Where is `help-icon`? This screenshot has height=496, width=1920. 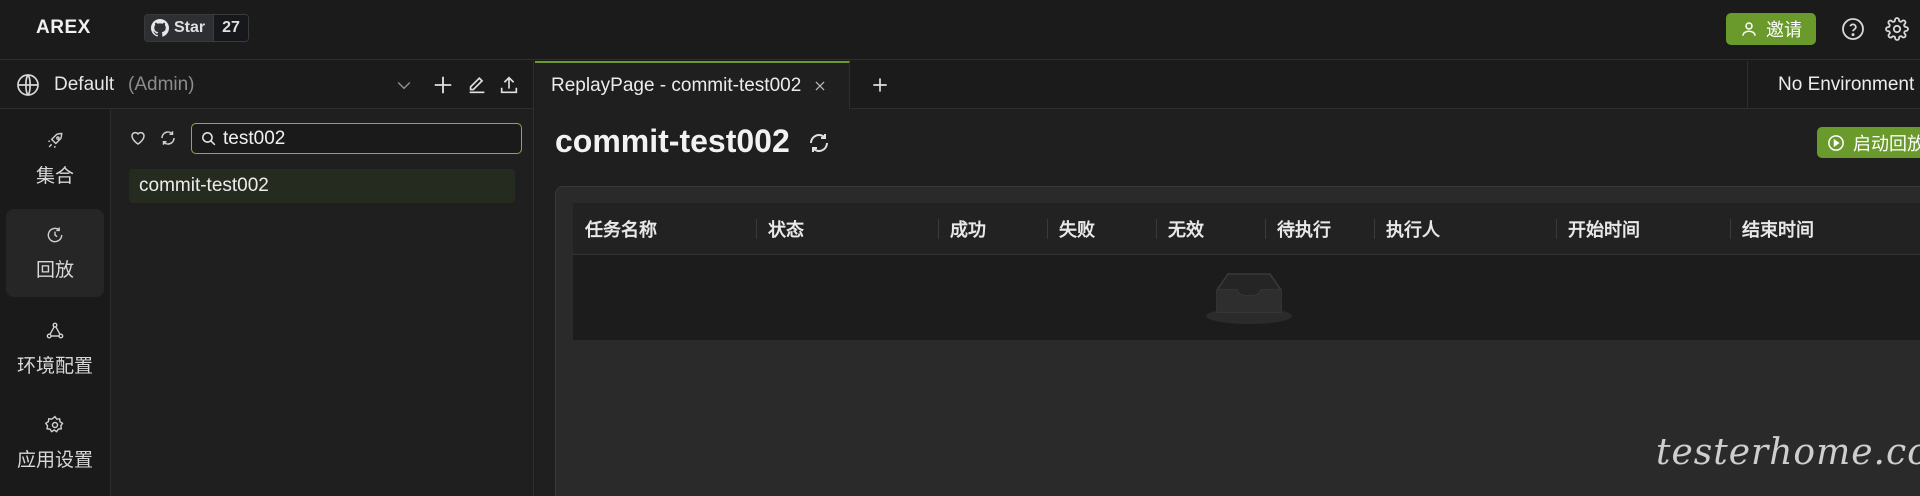 help-icon is located at coordinates (1853, 29).